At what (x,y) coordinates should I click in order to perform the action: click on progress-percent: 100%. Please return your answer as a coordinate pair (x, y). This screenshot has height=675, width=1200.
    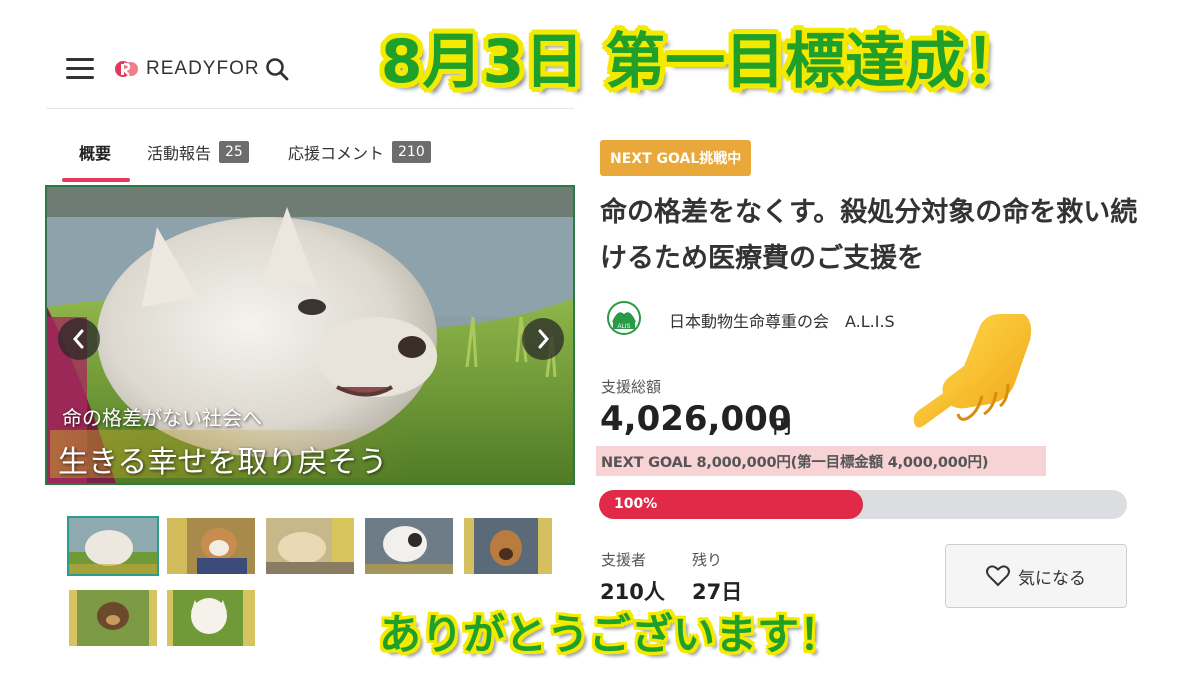
    Looking at the image, I should click on (636, 504).